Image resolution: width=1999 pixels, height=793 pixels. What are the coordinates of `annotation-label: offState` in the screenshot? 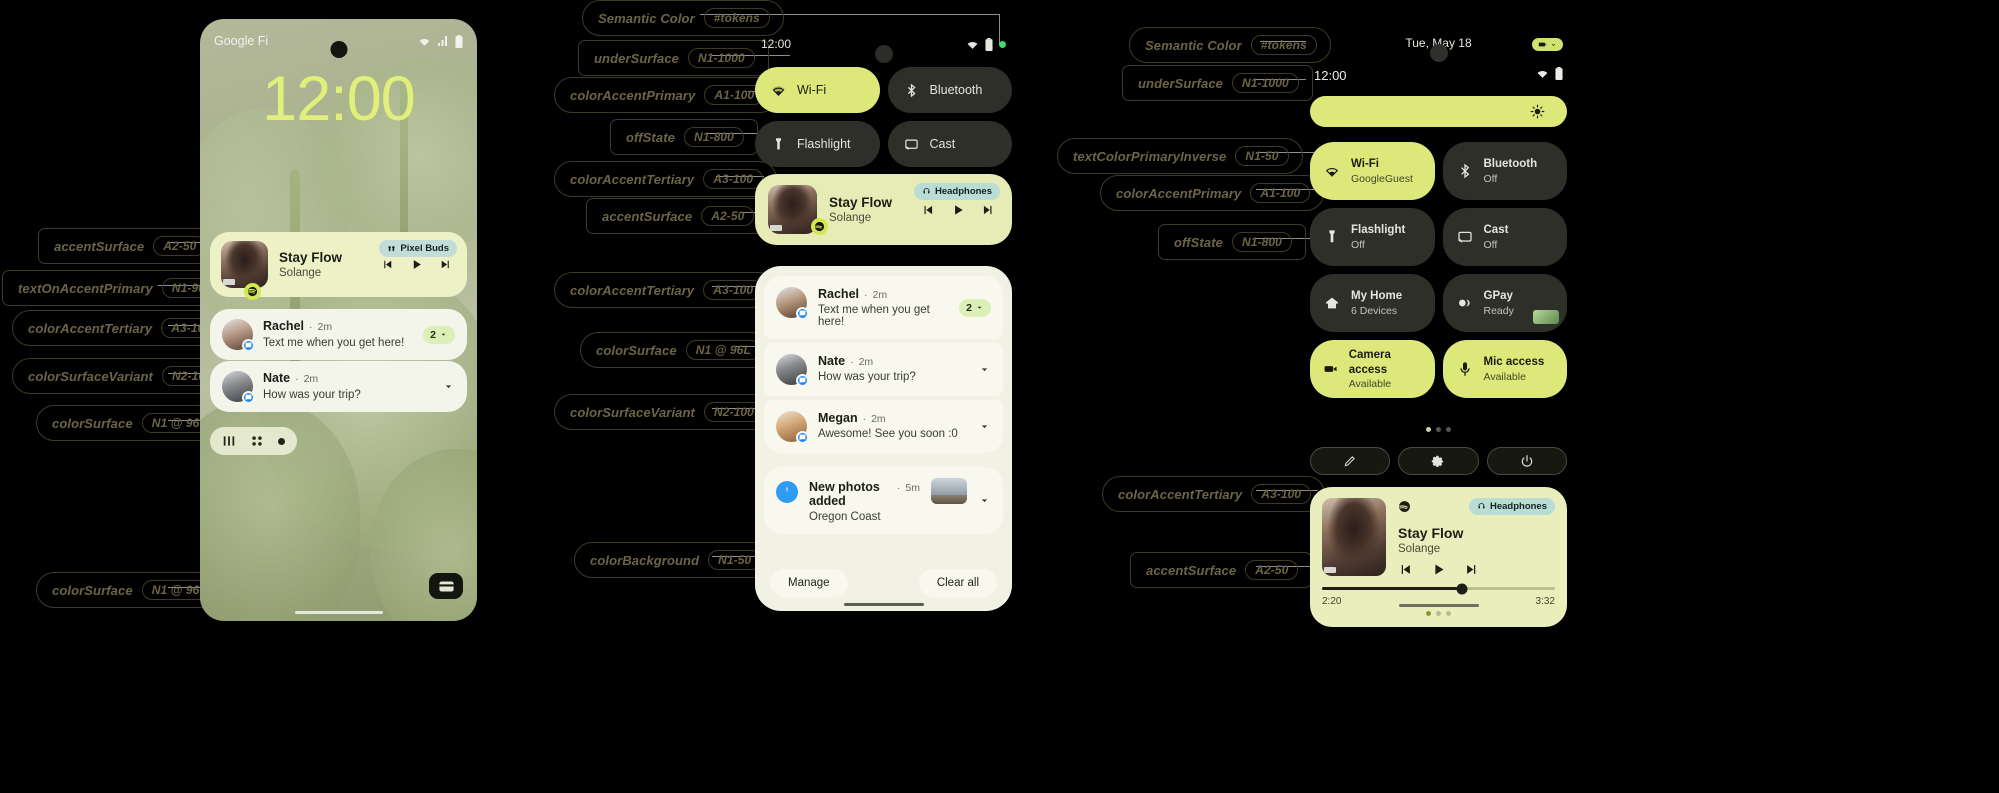 It's located at (1198, 242).